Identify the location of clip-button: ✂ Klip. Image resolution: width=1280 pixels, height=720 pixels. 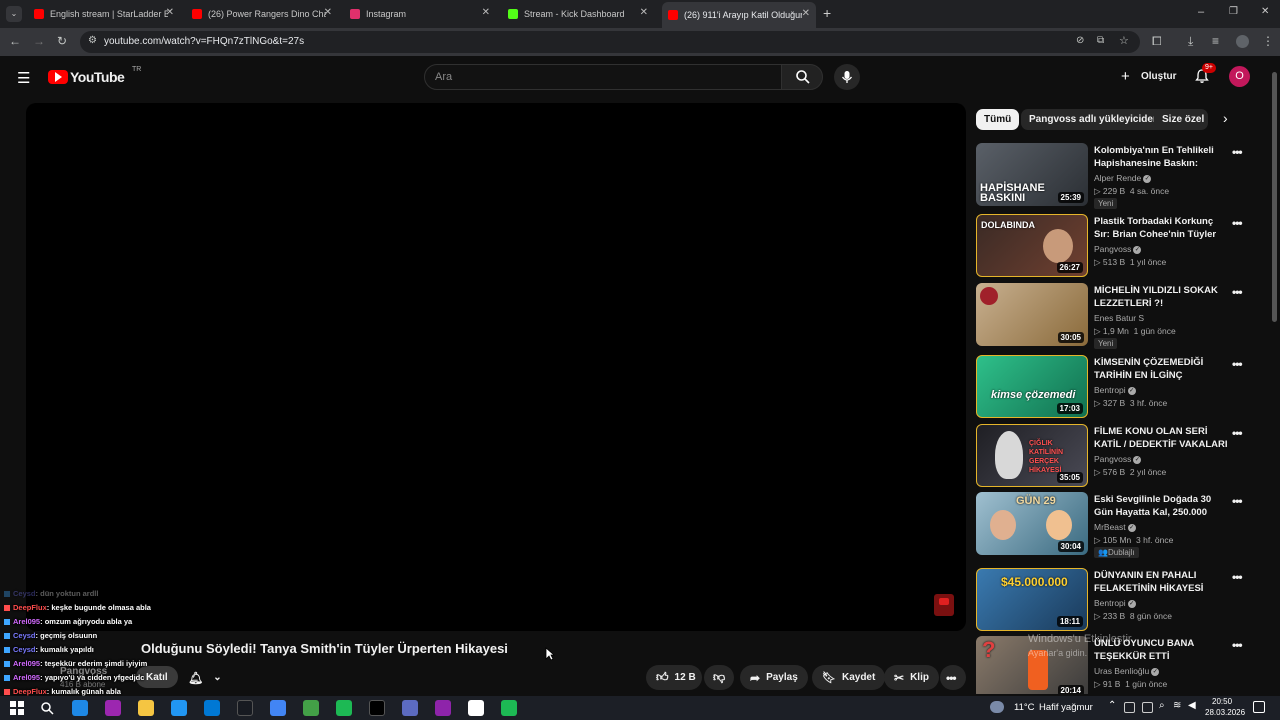
(911, 677).